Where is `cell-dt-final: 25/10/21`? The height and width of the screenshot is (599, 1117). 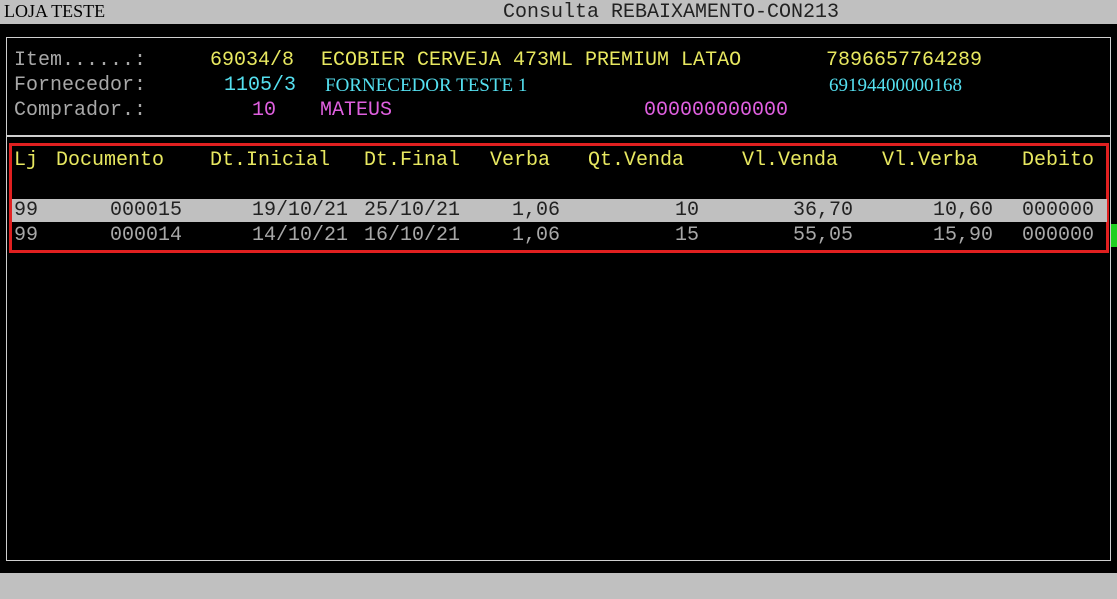 cell-dt-final: 25/10/21 is located at coordinates (412, 210).